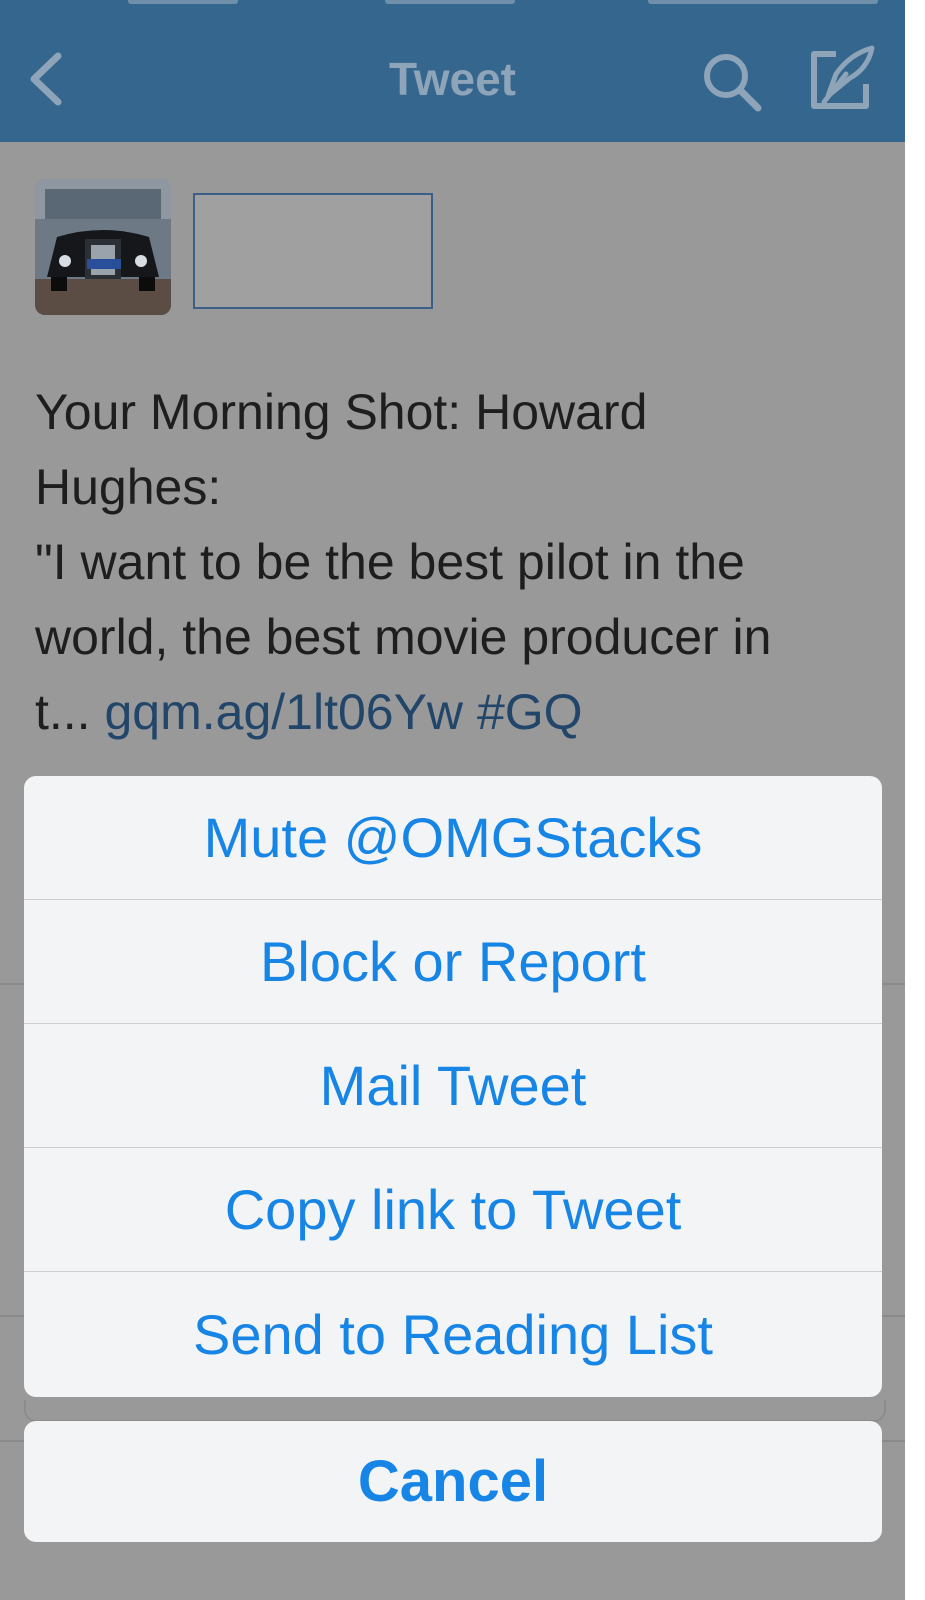 Image resolution: width=925 pixels, height=1600 pixels. I want to click on tweet-text-line: Hughes:, so click(128, 487).